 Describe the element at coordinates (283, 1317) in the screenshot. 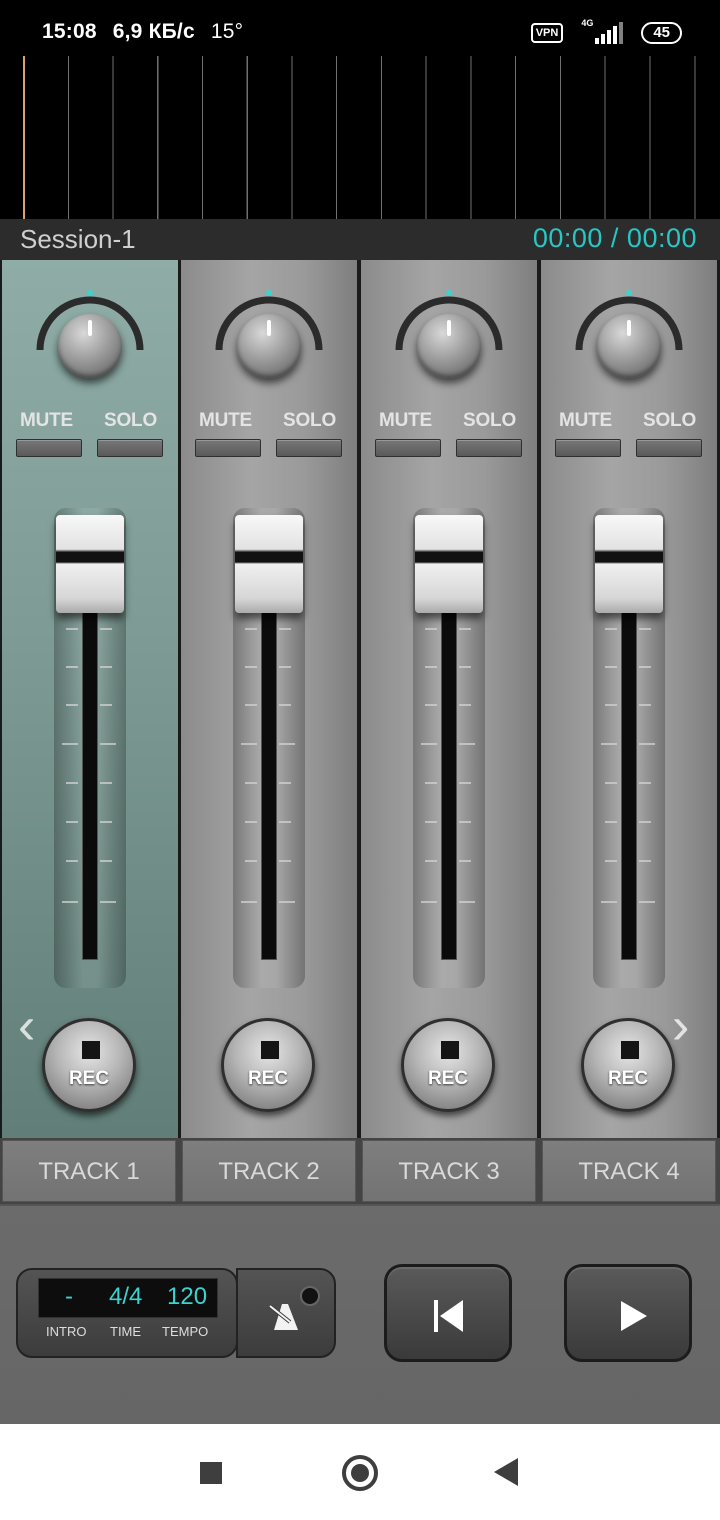

I see `metronome-icon` at that location.